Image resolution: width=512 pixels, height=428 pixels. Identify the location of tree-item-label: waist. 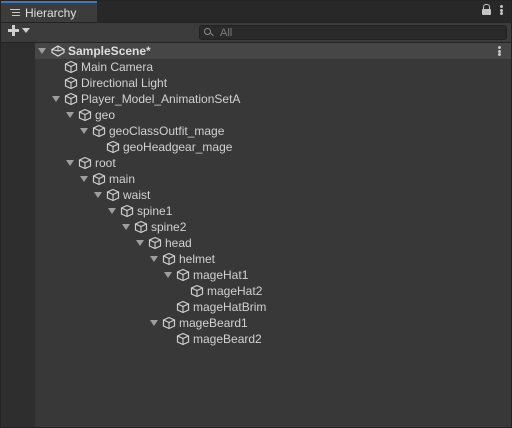
(137, 195).